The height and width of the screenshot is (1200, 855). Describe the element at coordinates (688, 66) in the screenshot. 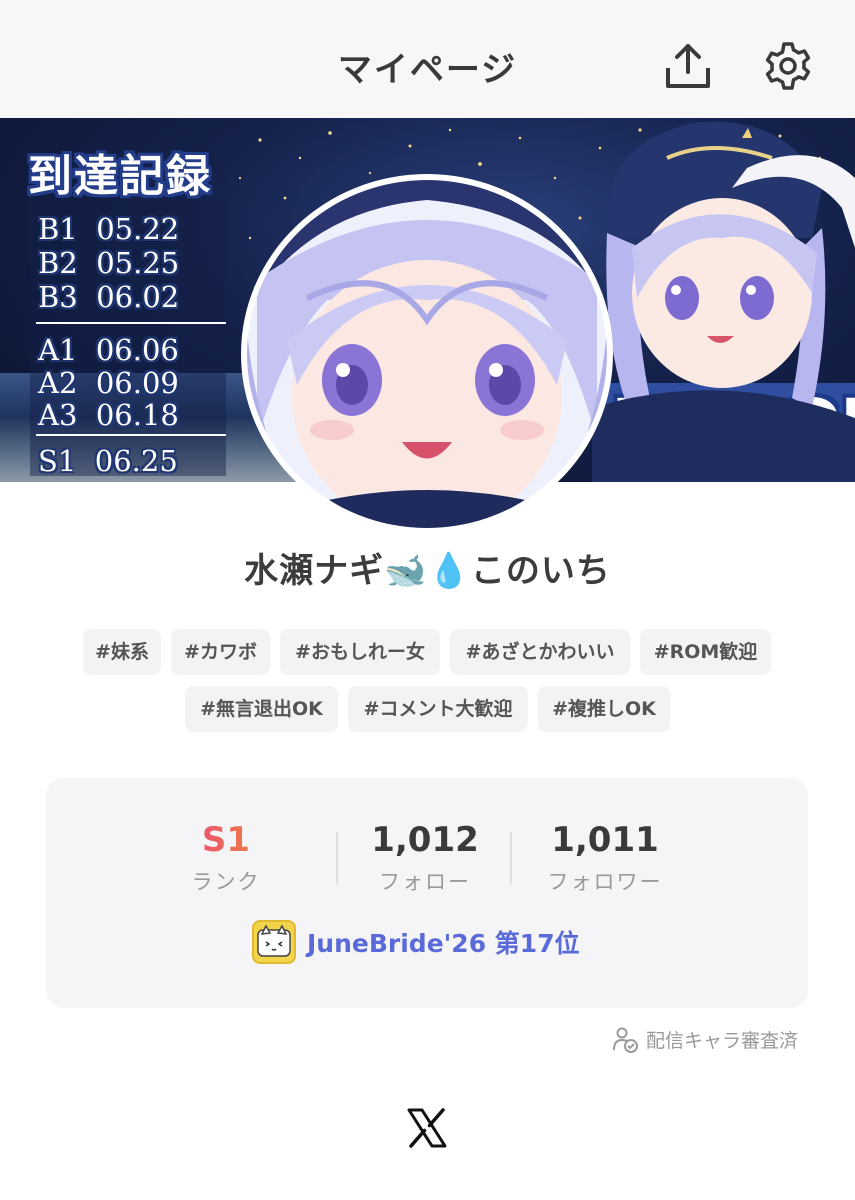

I see `share-upload-icon` at that location.